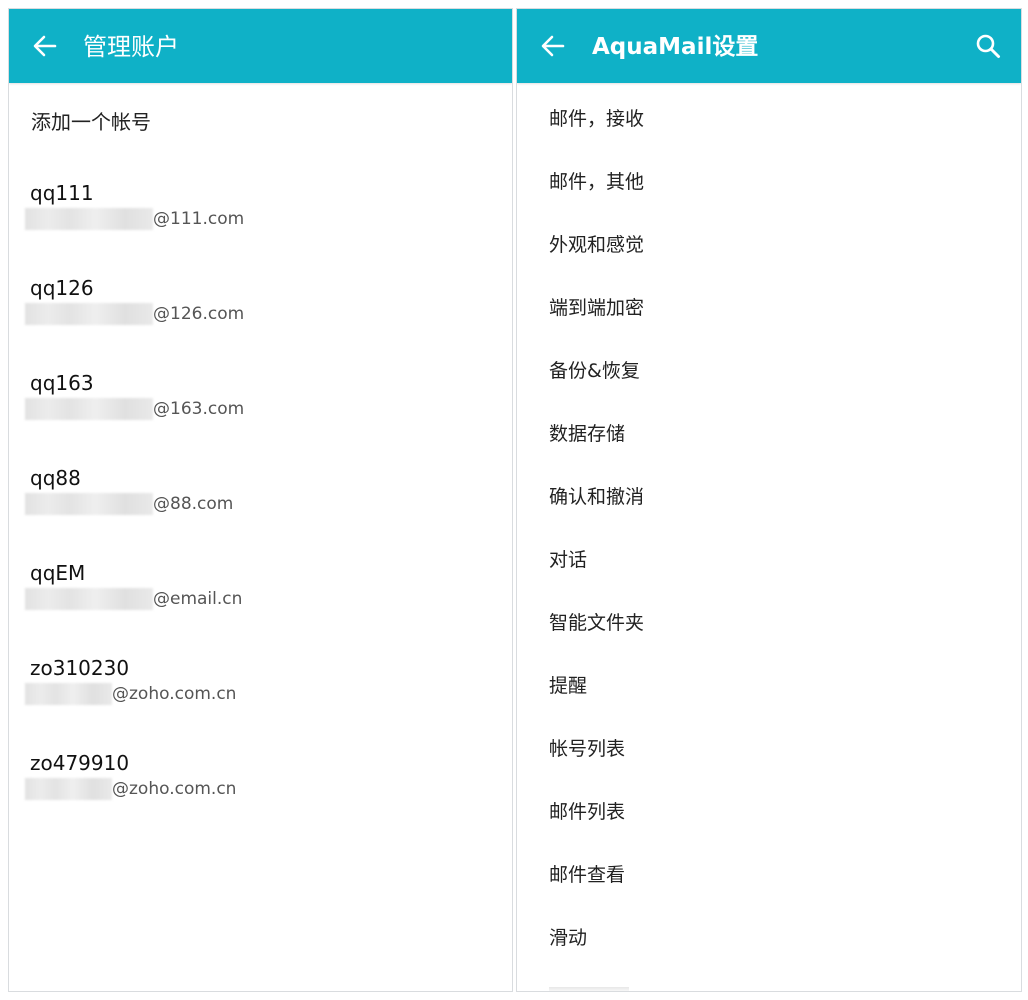  I want to click on account-item: qq111 @111.com, so click(260, 220).